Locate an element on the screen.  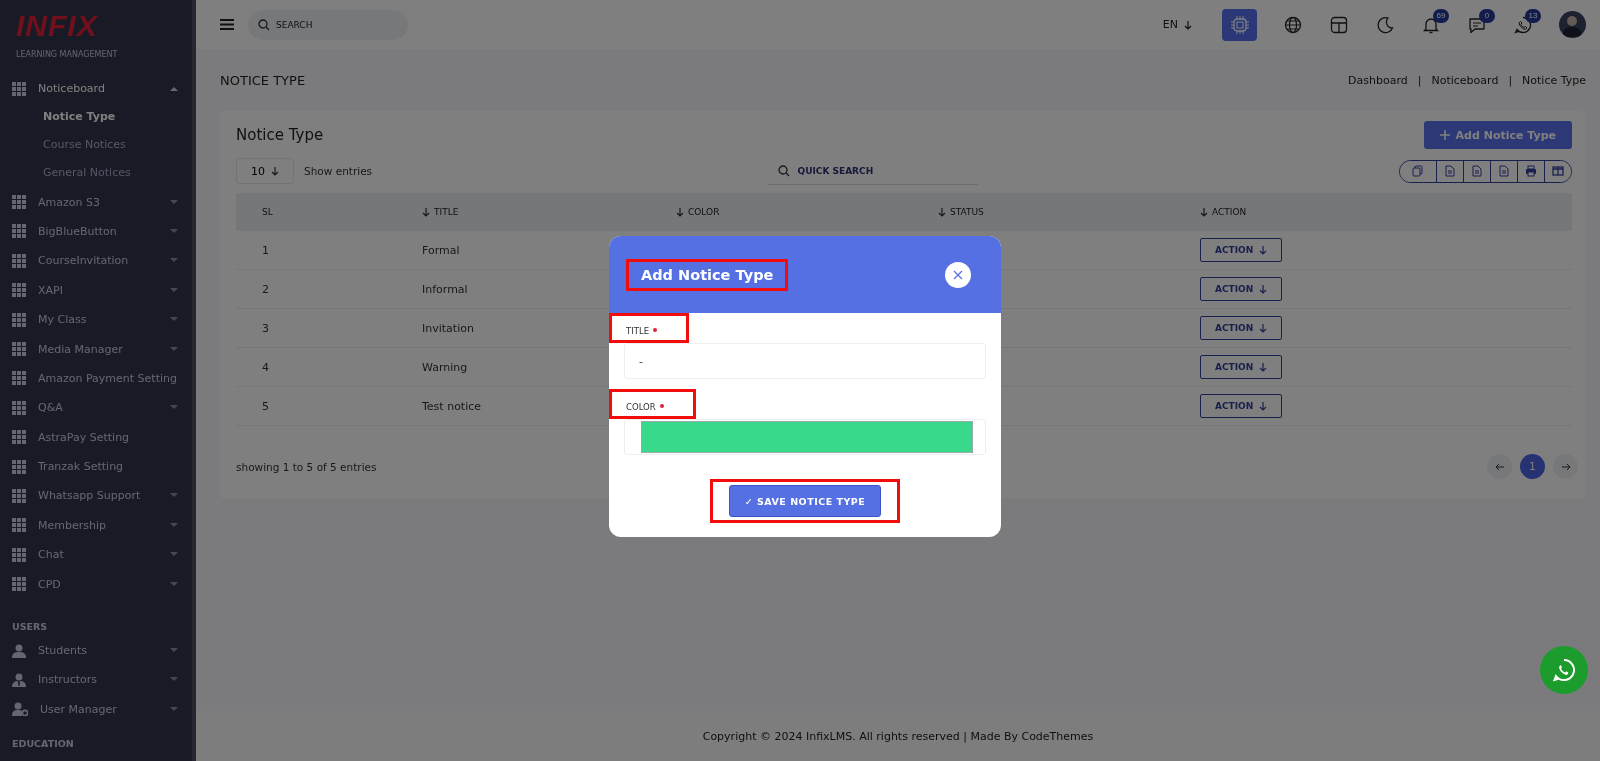
chip-icon is located at coordinates (1239, 24).